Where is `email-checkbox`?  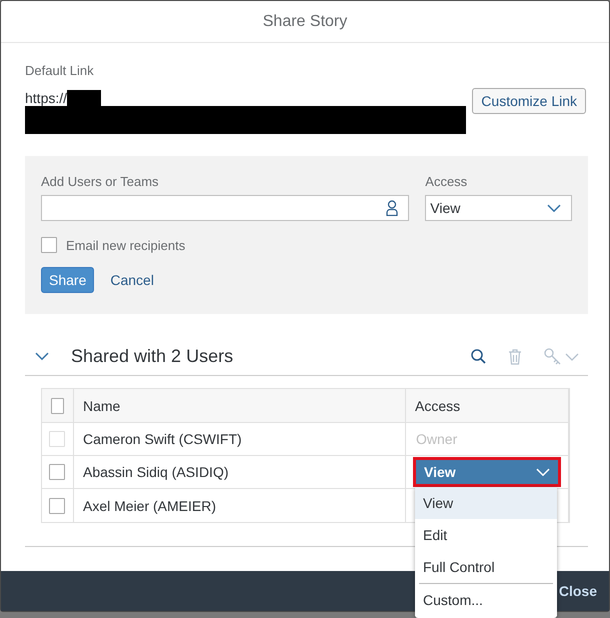 email-checkbox is located at coordinates (49, 245).